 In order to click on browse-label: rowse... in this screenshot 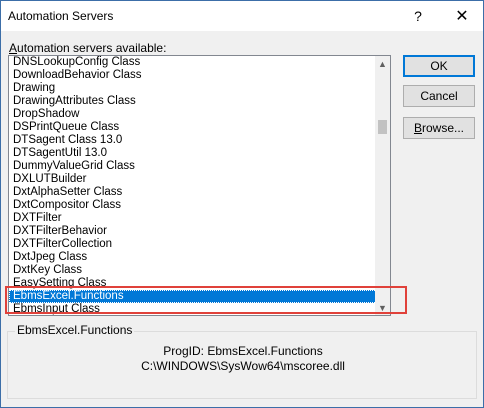, I will do `click(443, 128)`.